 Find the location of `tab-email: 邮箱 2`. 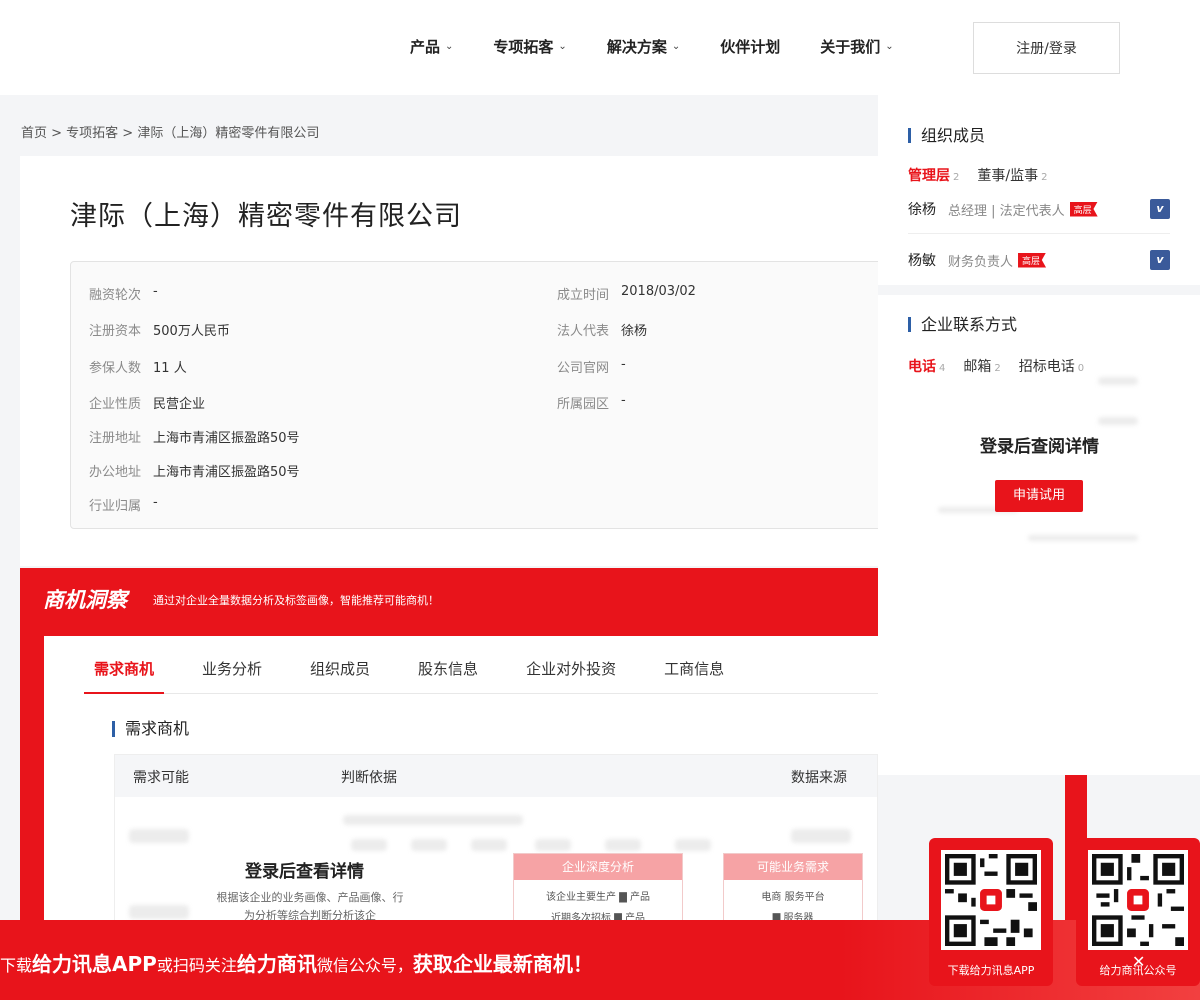

tab-email: 邮箱 2 is located at coordinates (981, 366).